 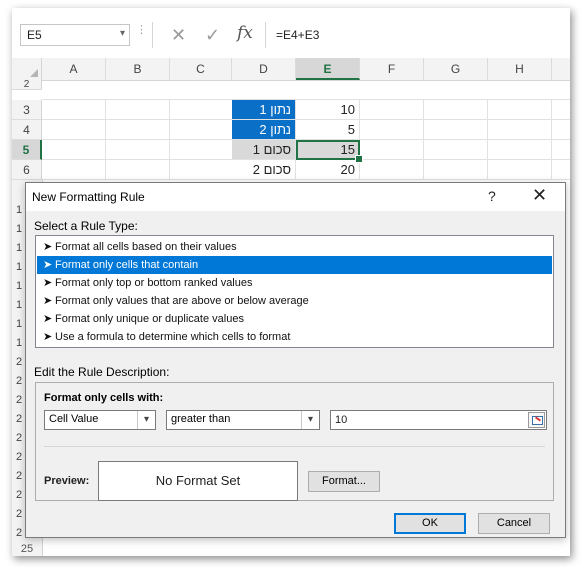 I want to click on row-header-25: 25, so click(x=27, y=548).